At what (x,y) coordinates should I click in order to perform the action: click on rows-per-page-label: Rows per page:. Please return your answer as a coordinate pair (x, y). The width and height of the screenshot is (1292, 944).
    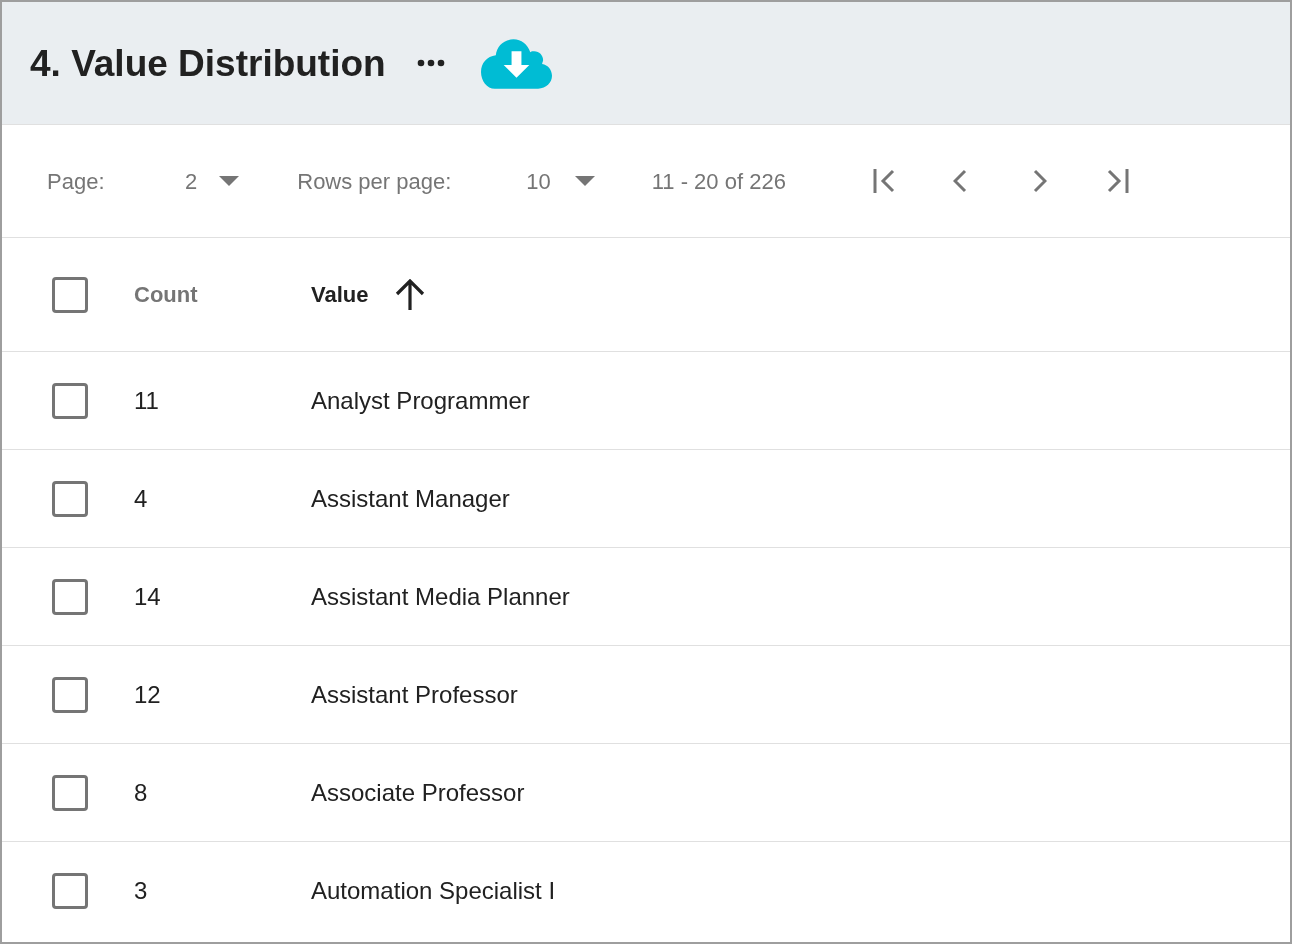
    Looking at the image, I should click on (374, 181).